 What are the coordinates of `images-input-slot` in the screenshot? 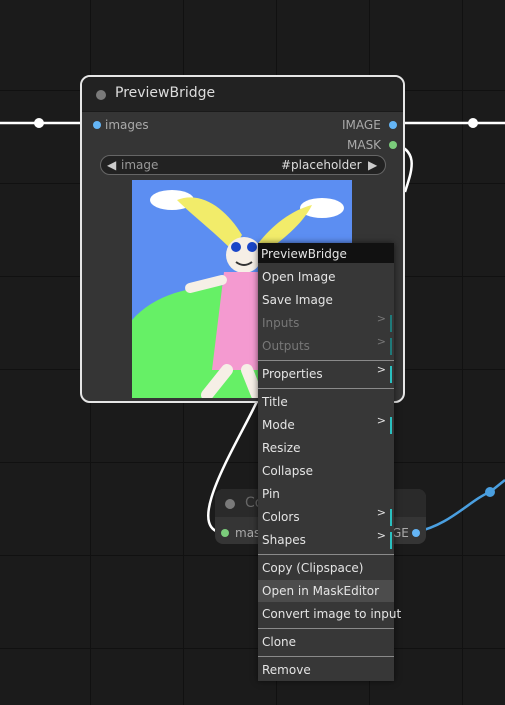 It's located at (97, 125).